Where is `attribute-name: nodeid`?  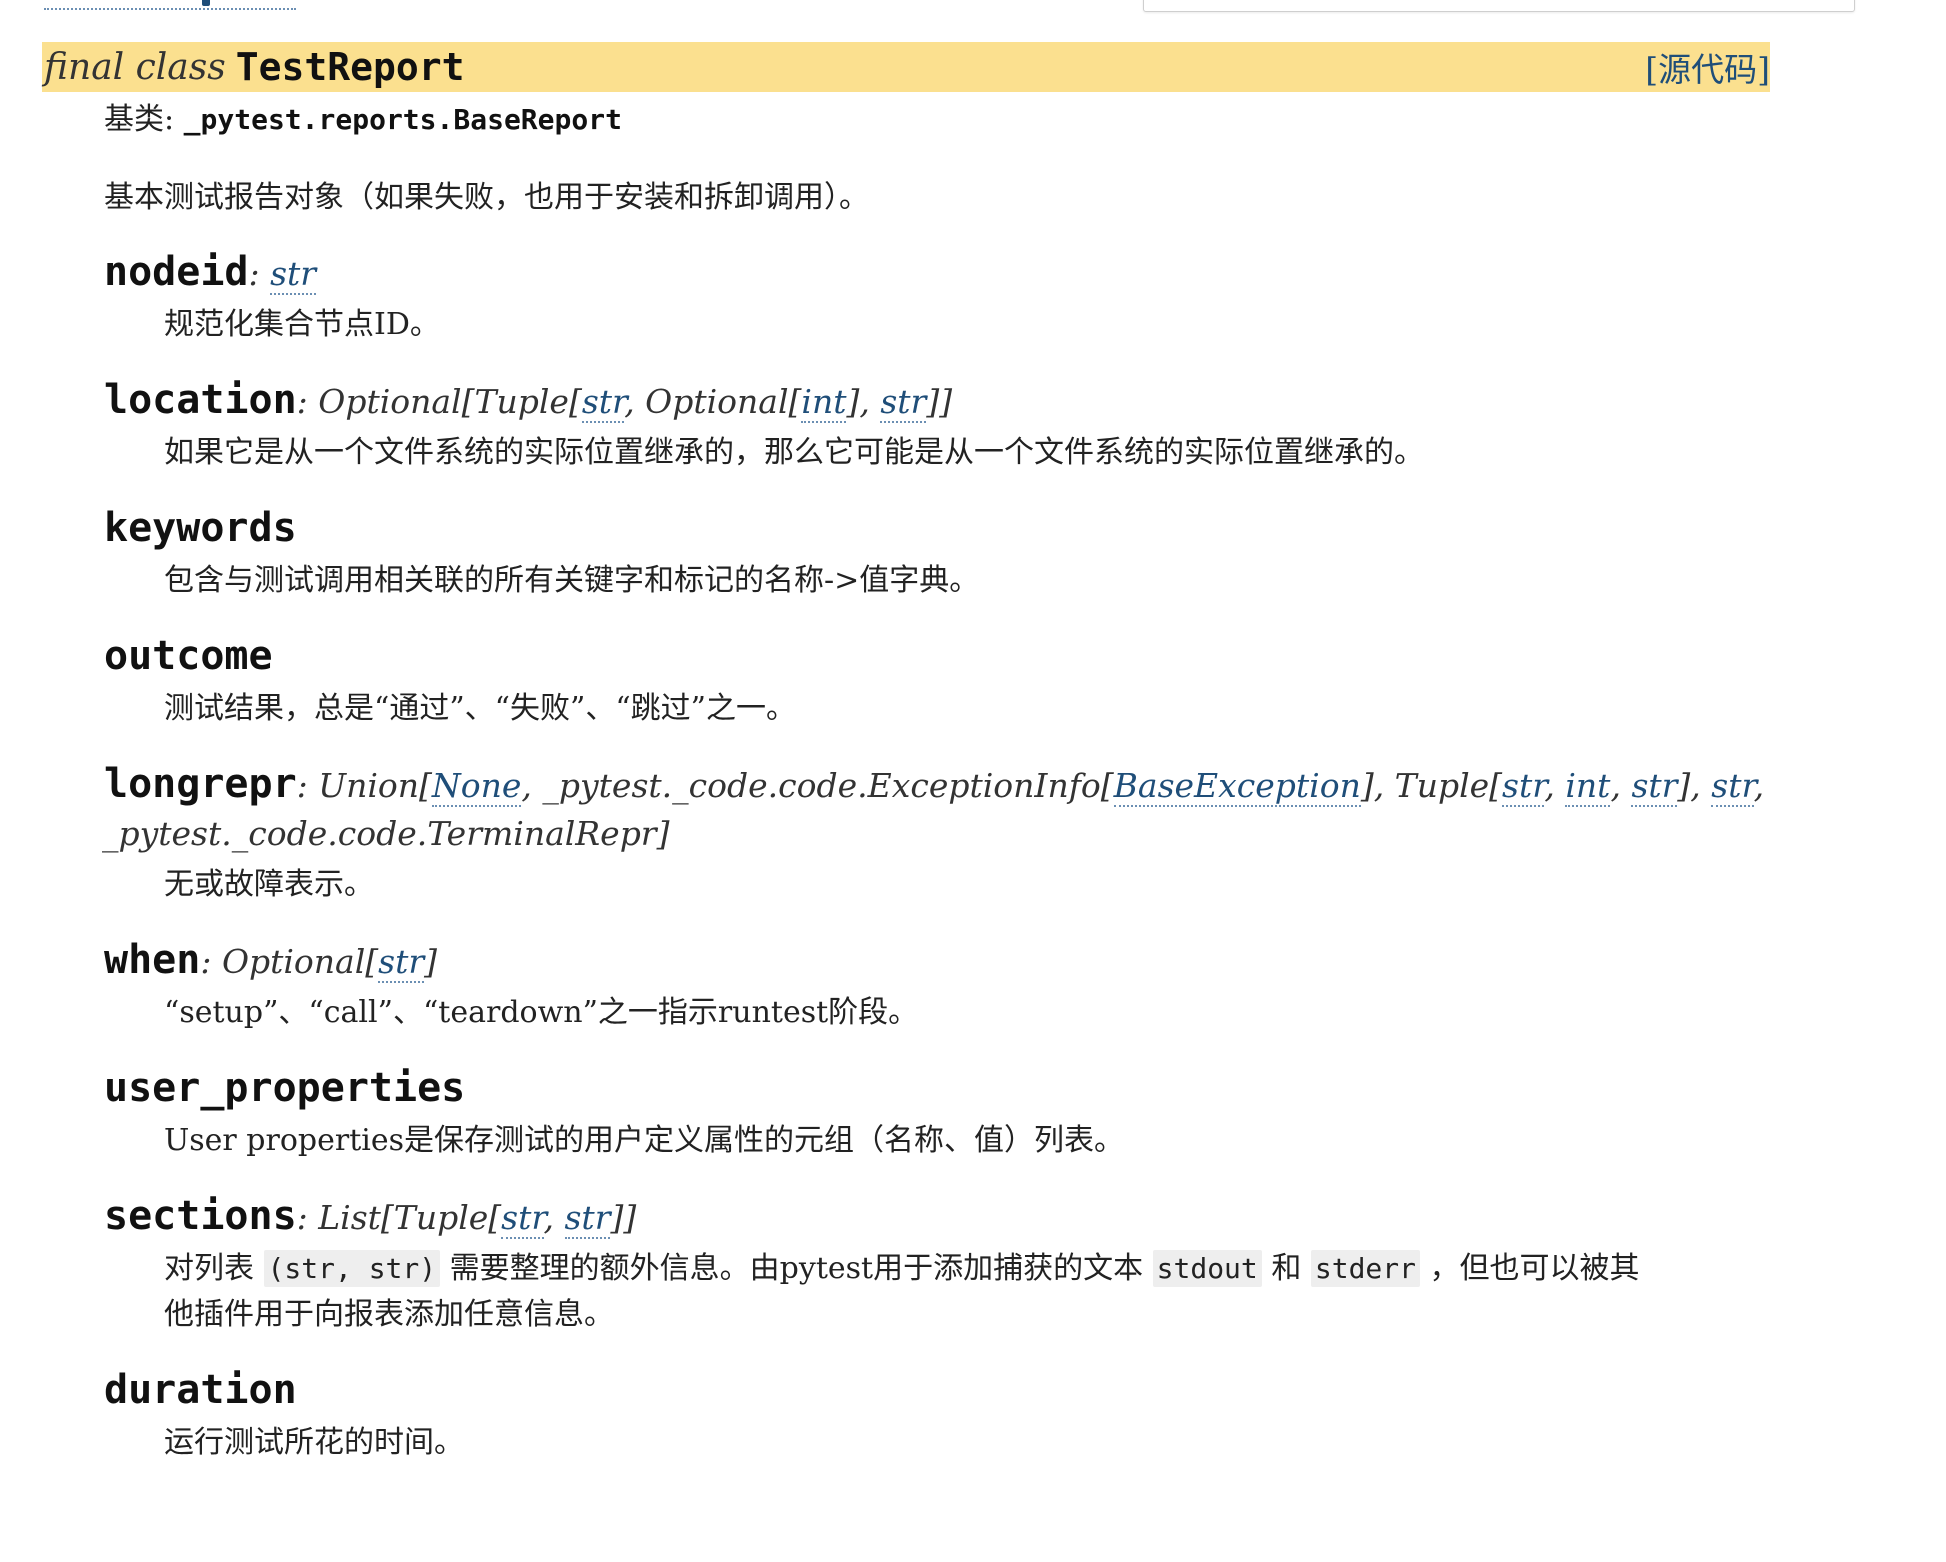 attribute-name: nodeid is located at coordinates (176, 272).